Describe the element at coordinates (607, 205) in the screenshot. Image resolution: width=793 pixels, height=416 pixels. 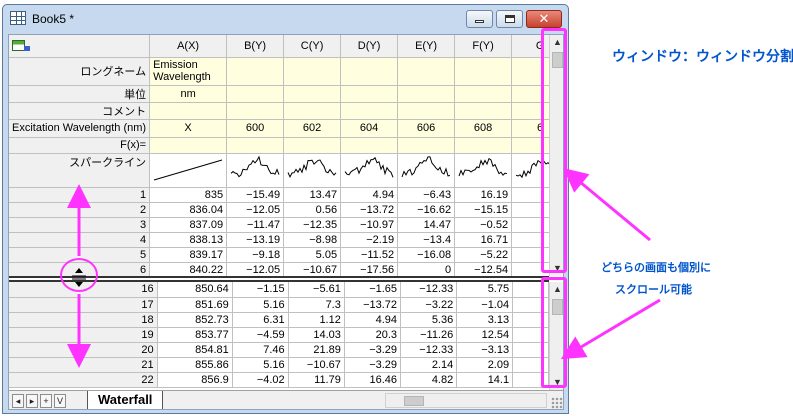
I see `arrow-to-top-scrollbar` at that location.